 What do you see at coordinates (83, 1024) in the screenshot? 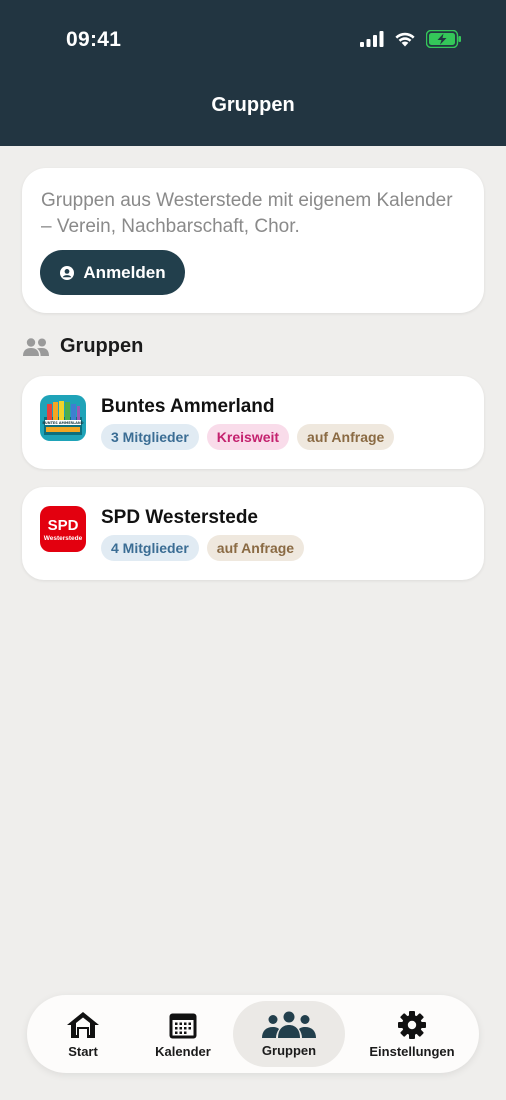
I see `home-icon` at bounding box center [83, 1024].